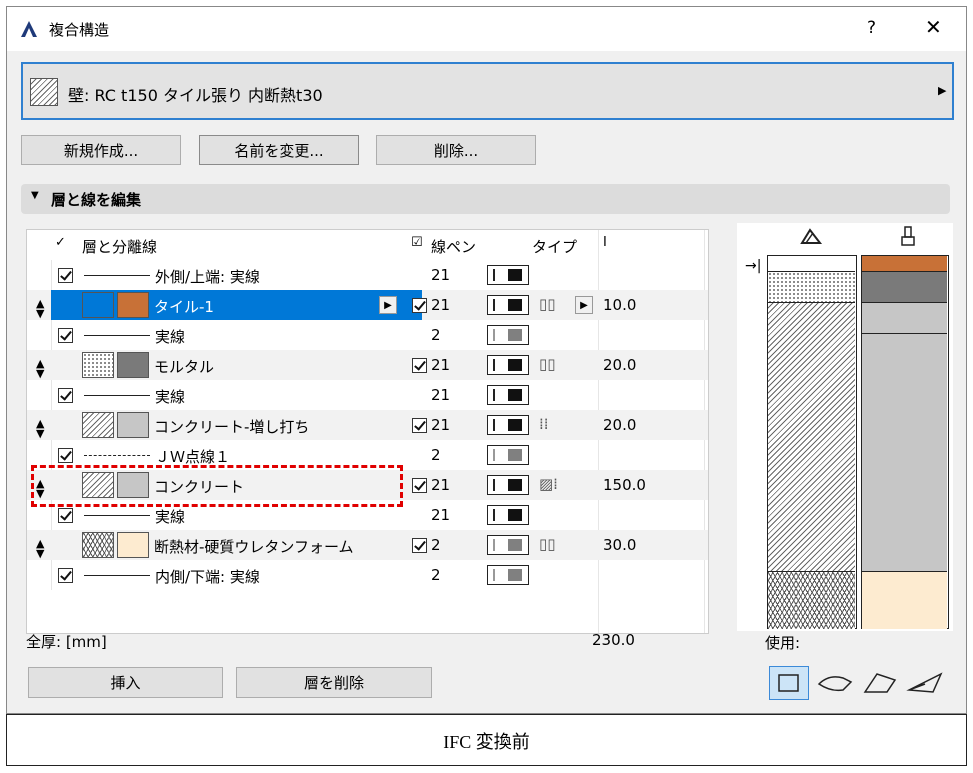 The width and height of the screenshot is (973, 773). Describe the element at coordinates (619, 545) in the screenshot. I see `layer-thickness: 30.0` at that location.